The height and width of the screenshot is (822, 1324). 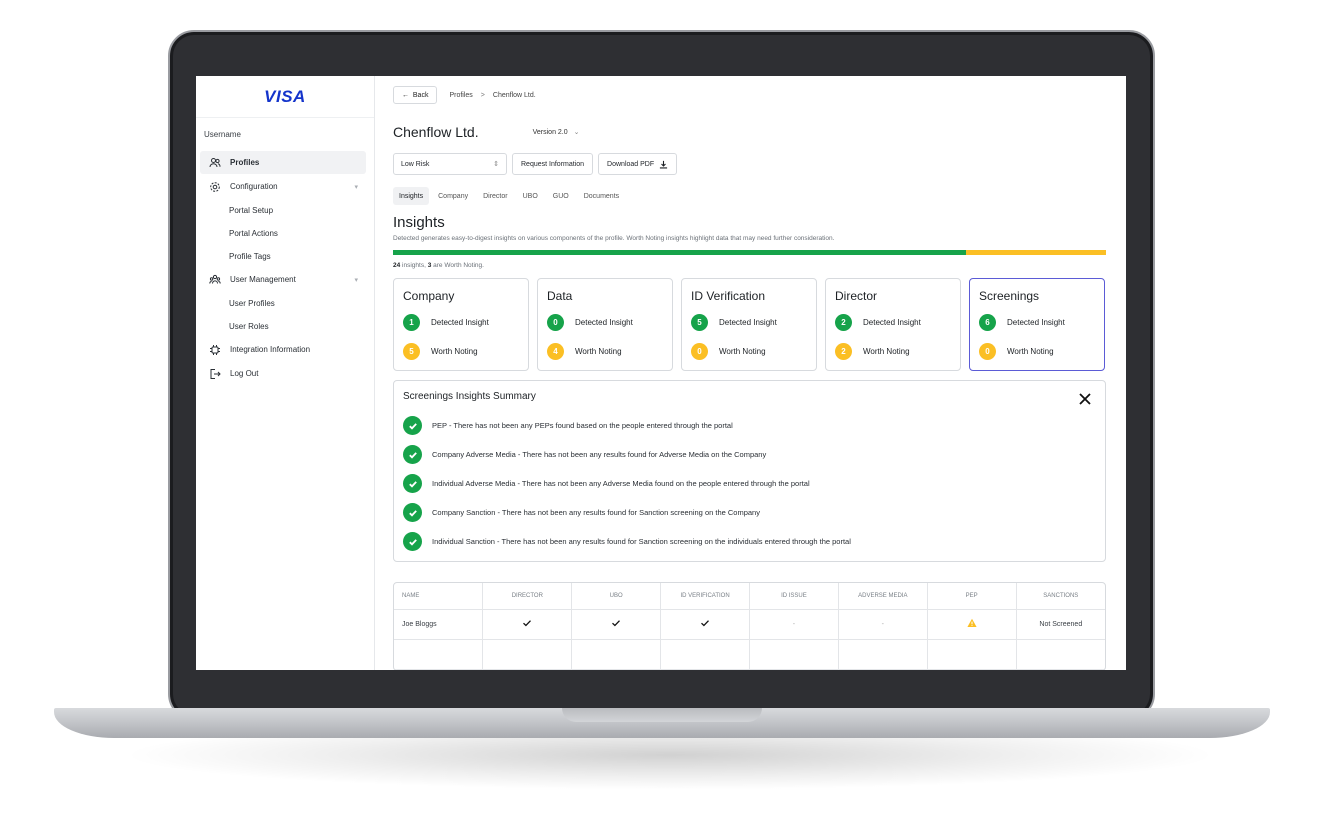 I want to click on tab-insights: Insights, so click(x=411, y=196).